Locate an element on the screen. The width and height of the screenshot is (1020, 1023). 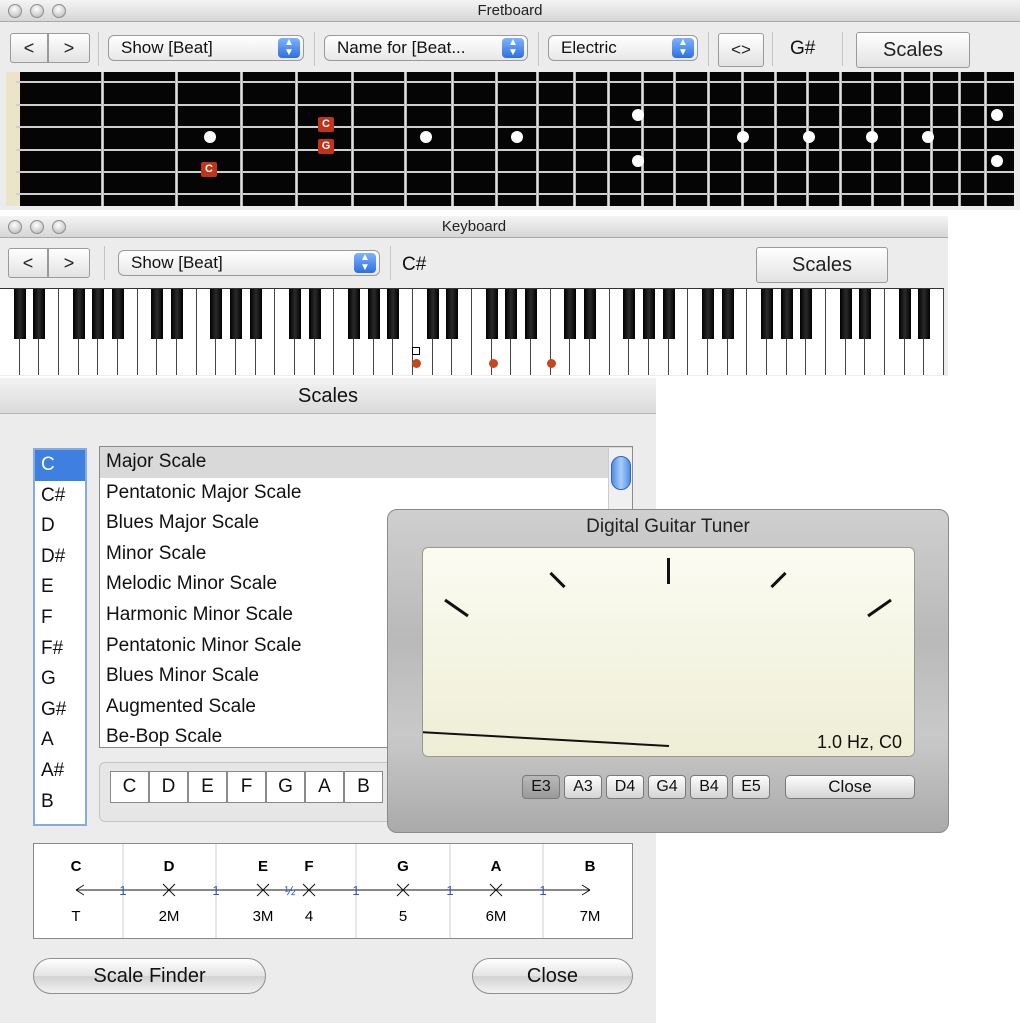
guitar-type-value: Electric is located at coordinates (589, 47).